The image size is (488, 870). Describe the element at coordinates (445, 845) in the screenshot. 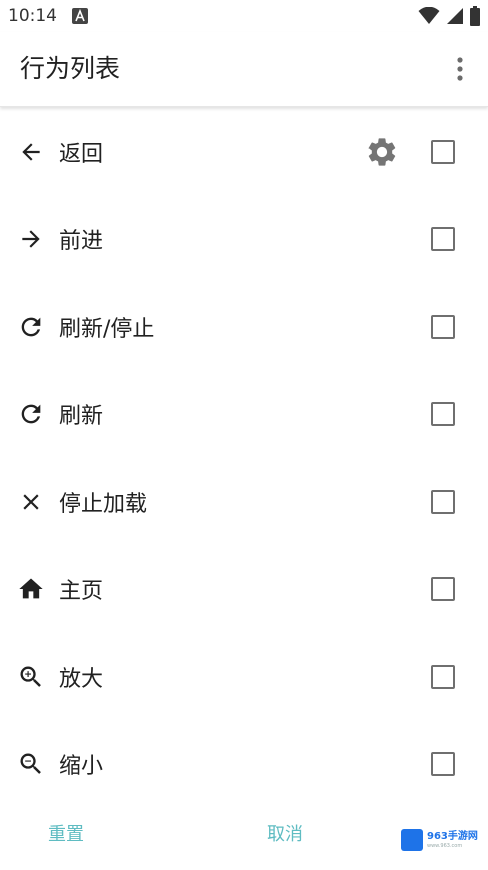

I see `watermark-url: www.963.com` at that location.